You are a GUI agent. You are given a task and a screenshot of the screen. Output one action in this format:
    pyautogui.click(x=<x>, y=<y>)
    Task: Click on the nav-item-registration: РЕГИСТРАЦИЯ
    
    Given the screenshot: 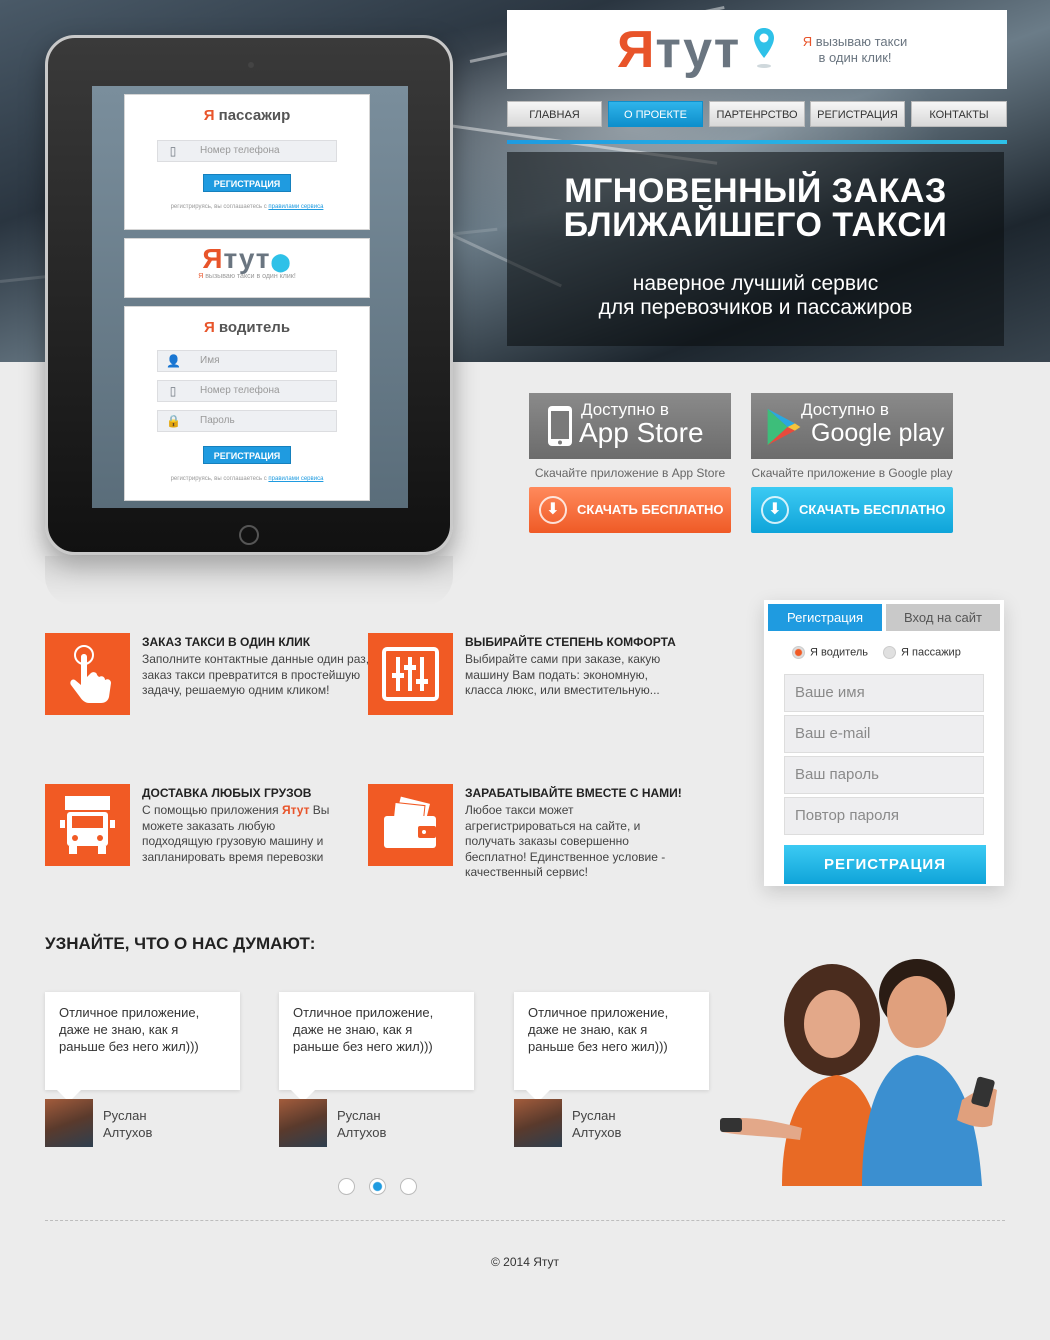 What is the action you would take?
    pyautogui.click(x=857, y=114)
    